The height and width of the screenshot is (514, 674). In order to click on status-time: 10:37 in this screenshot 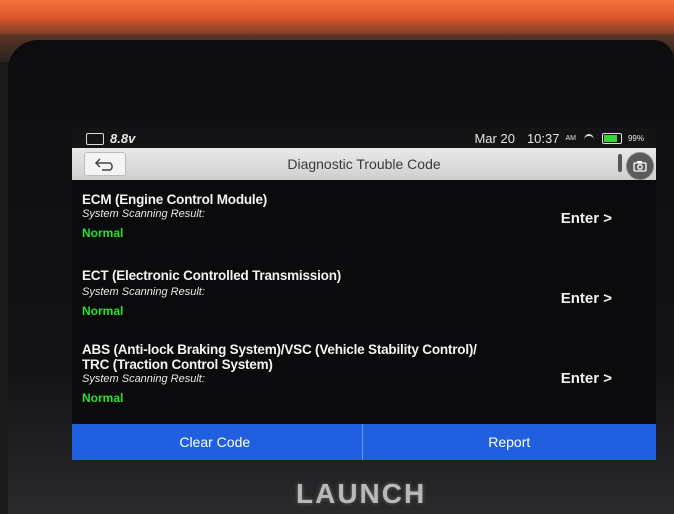, I will do `click(543, 138)`.